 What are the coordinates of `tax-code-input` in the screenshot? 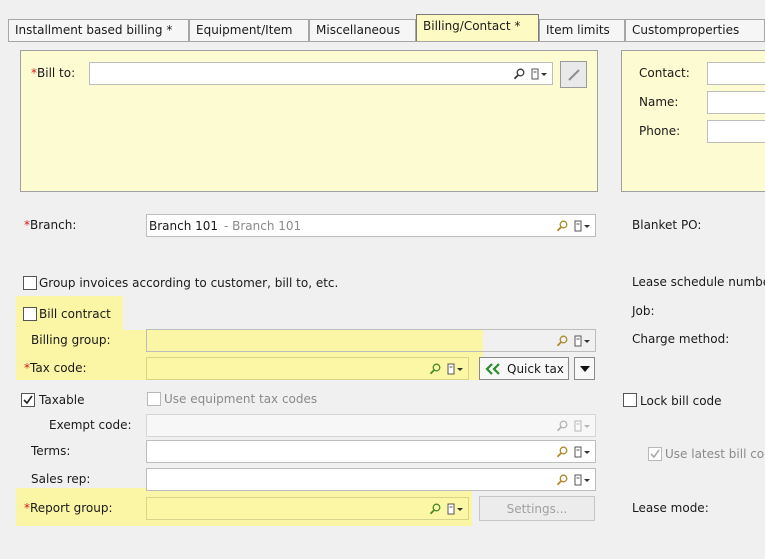 It's located at (307, 368).